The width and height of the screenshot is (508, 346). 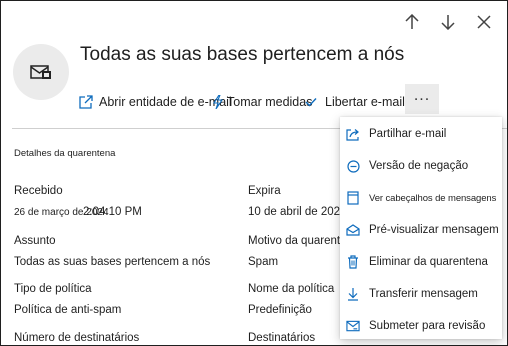 I want to click on arrow-down-icon, so click(x=448, y=22).